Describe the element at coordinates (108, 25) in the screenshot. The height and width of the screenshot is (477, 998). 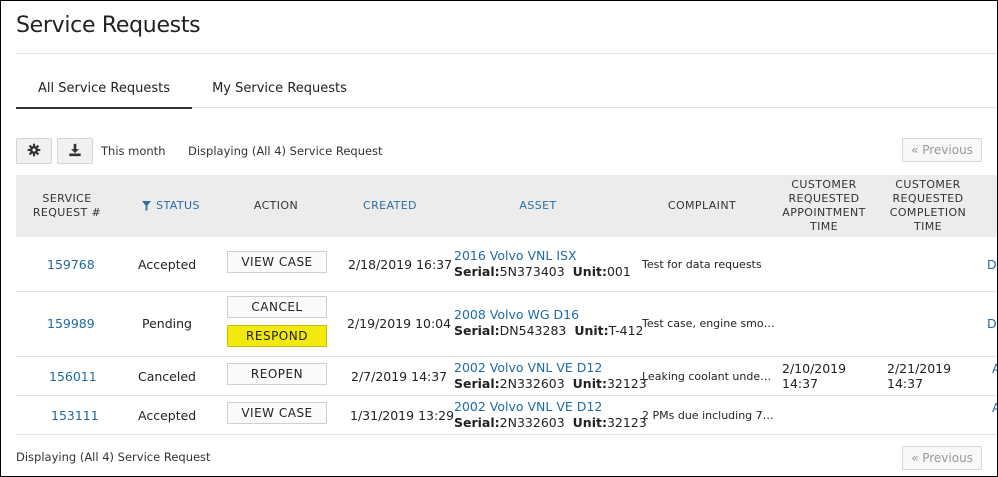
I see `page-title: Service Requests` at that location.